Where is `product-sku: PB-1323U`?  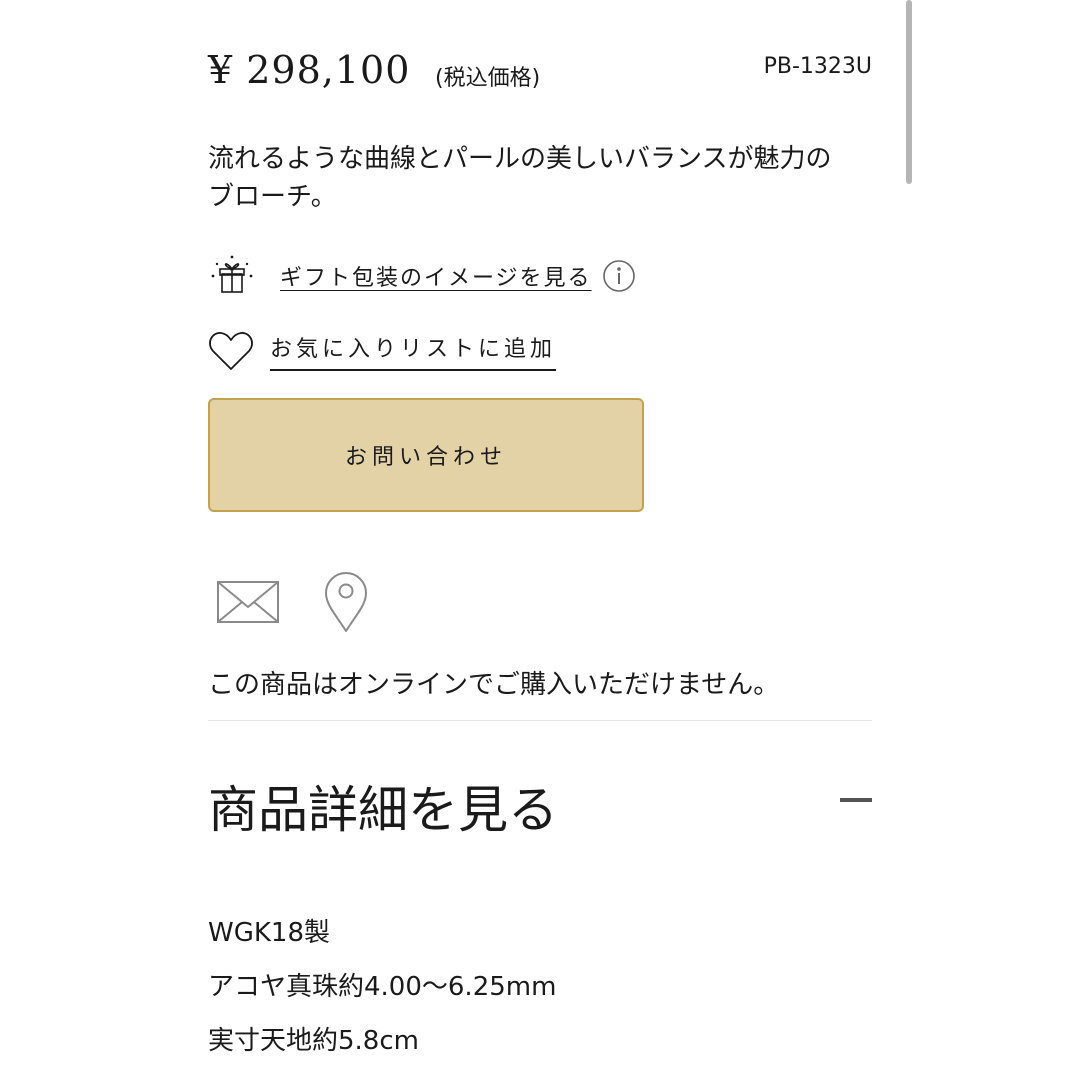
product-sku: PB-1323U is located at coordinates (817, 66).